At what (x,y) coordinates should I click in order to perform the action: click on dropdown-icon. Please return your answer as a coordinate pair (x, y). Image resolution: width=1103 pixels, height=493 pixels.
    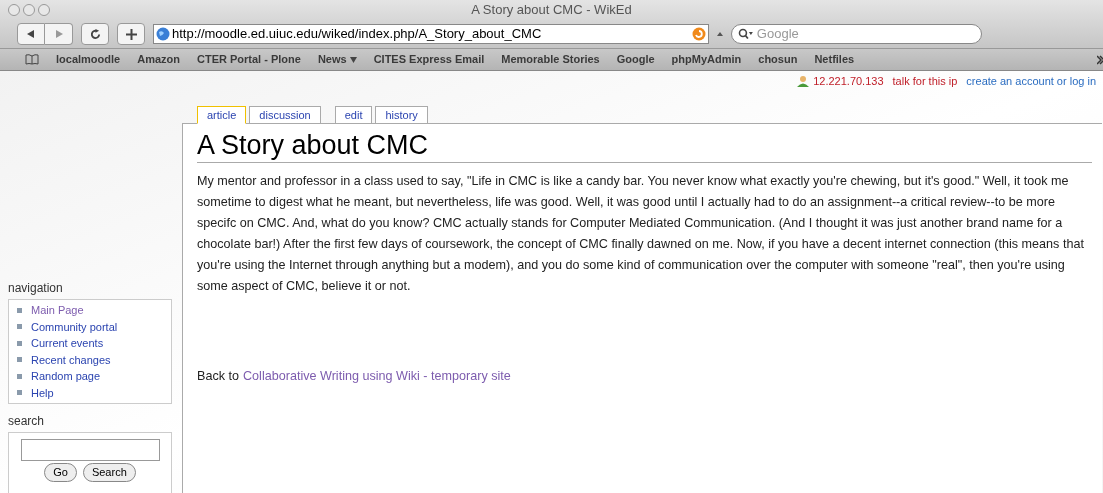
    Looking at the image, I should click on (353, 59).